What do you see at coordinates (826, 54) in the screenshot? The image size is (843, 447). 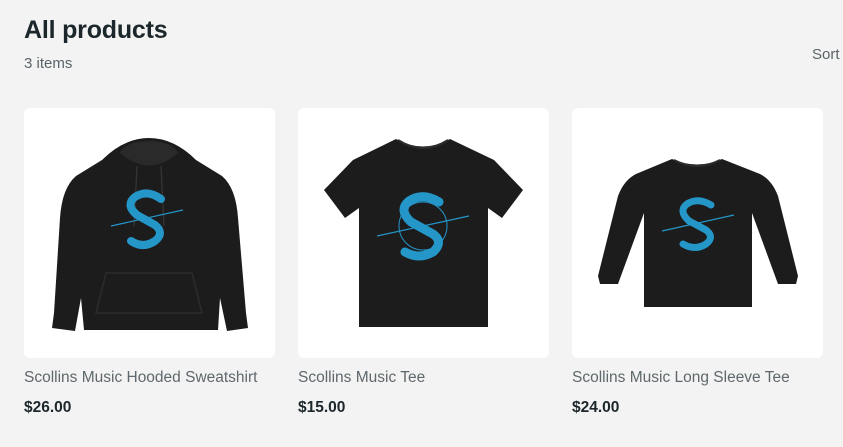 I see `sort-button: Sort` at bounding box center [826, 54].